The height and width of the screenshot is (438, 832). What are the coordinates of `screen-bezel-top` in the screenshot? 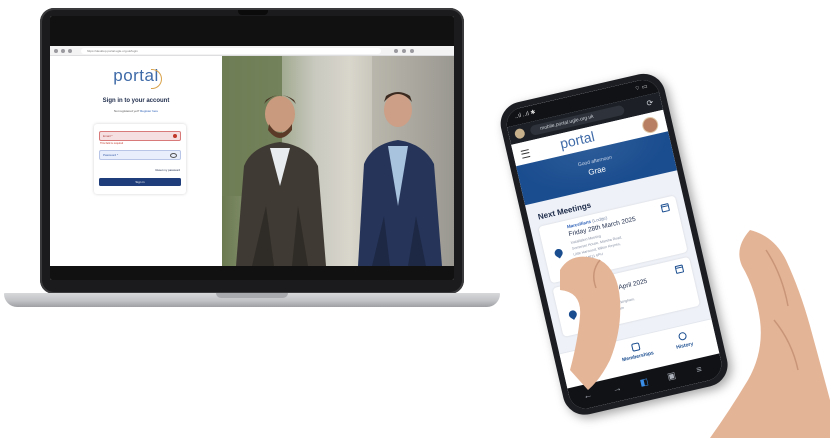 It's located at (252, 31).